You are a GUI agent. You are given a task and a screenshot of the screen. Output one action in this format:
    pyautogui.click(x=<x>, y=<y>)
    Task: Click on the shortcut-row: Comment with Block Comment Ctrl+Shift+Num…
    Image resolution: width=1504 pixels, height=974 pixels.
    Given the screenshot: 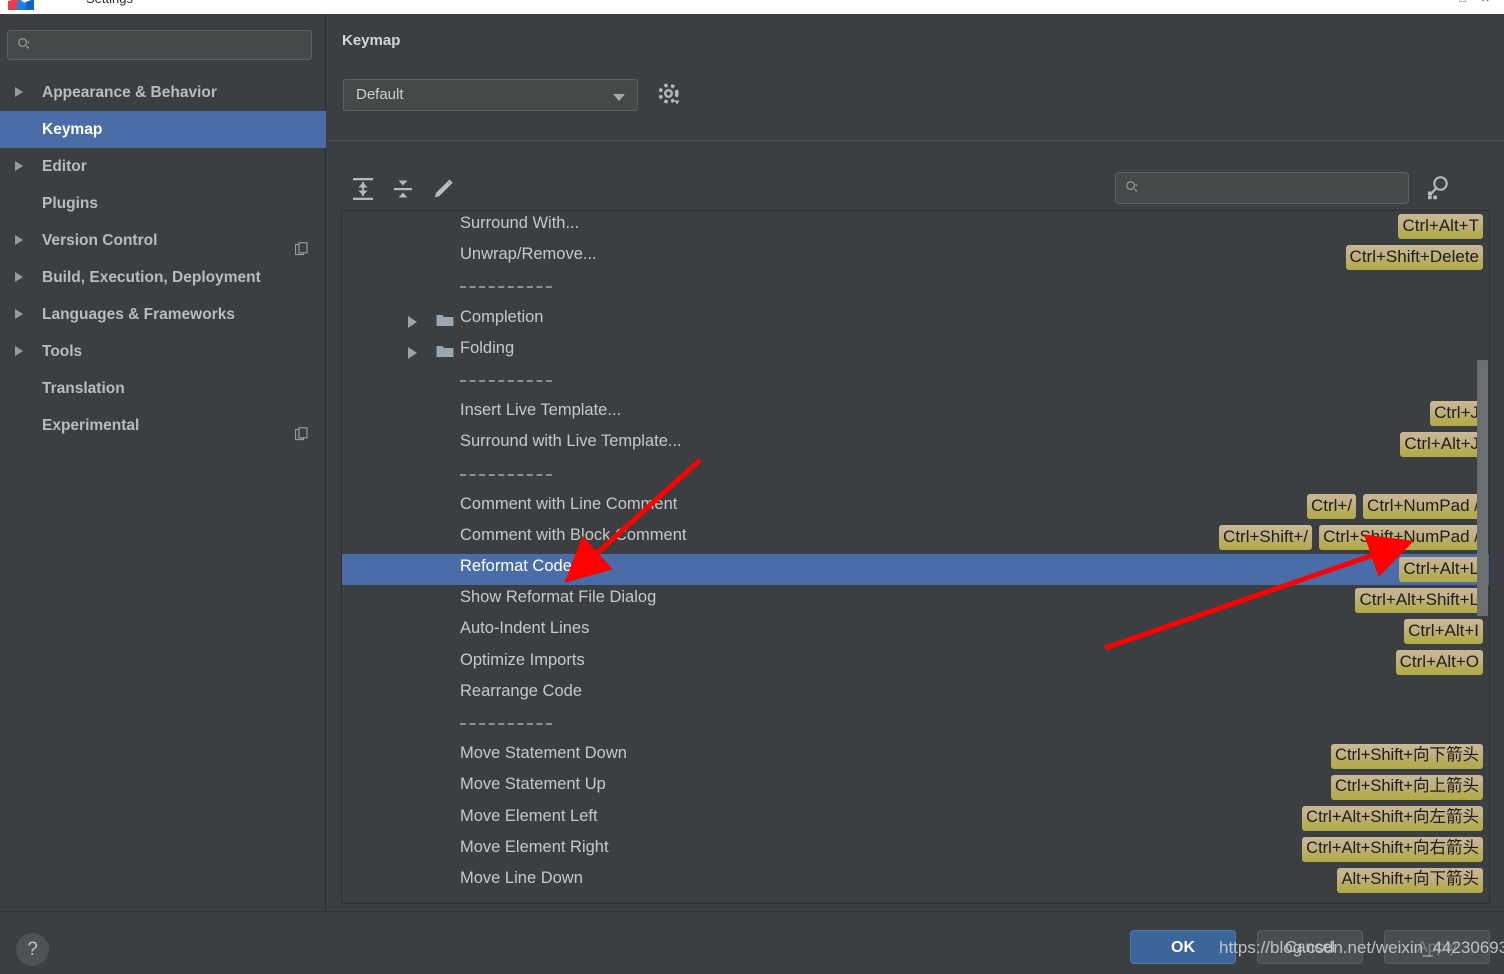 What is the action you would take?
    pyautogui.click(x=915, y=538)
    